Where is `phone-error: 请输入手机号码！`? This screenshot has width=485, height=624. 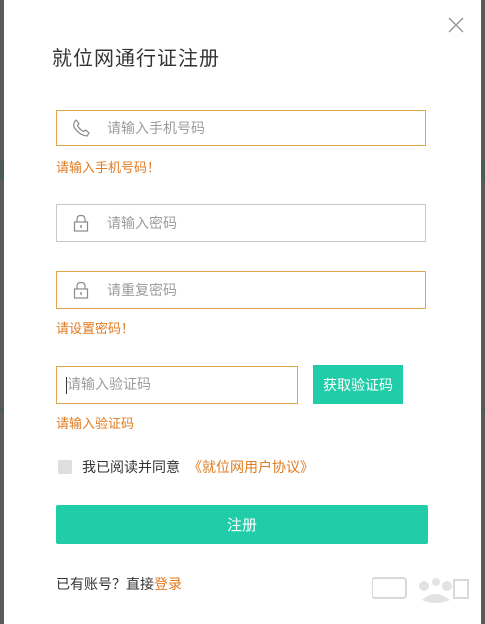 phone-error: 请输入手机号码！ is located at coordinates (108, 168).